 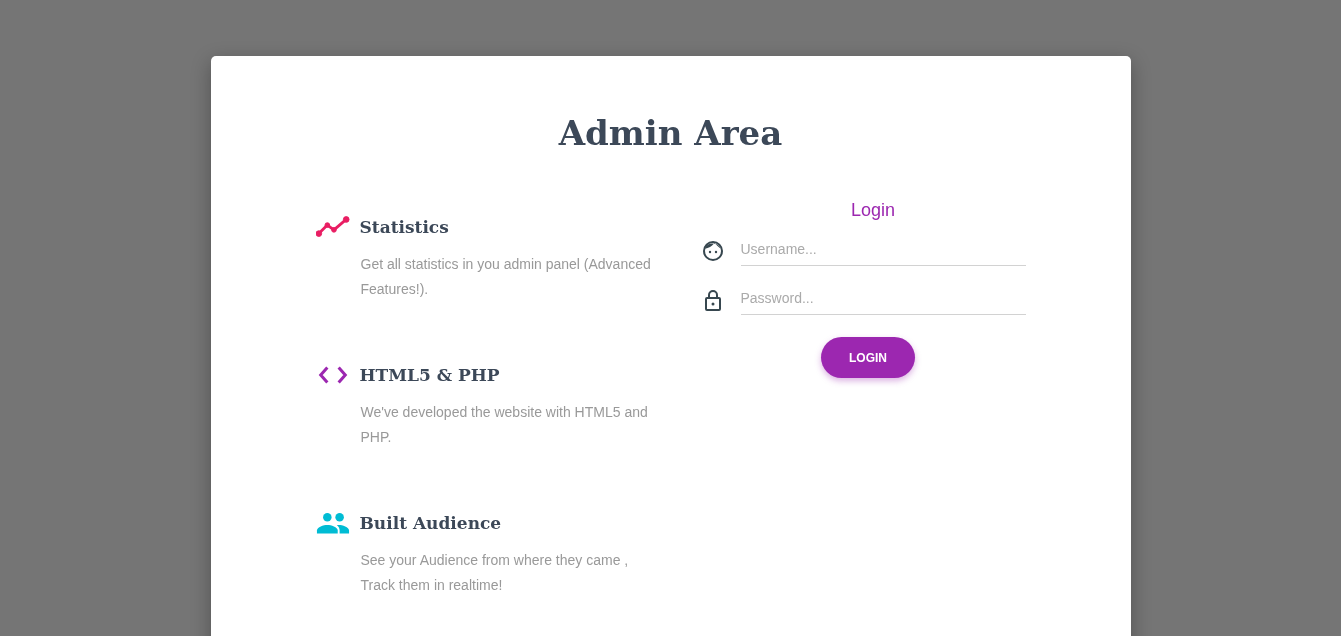 What do you see at coordinates (670, 133) in the screenshot?
I see `page-title: Admin Area` at bounding box center [670, 133].